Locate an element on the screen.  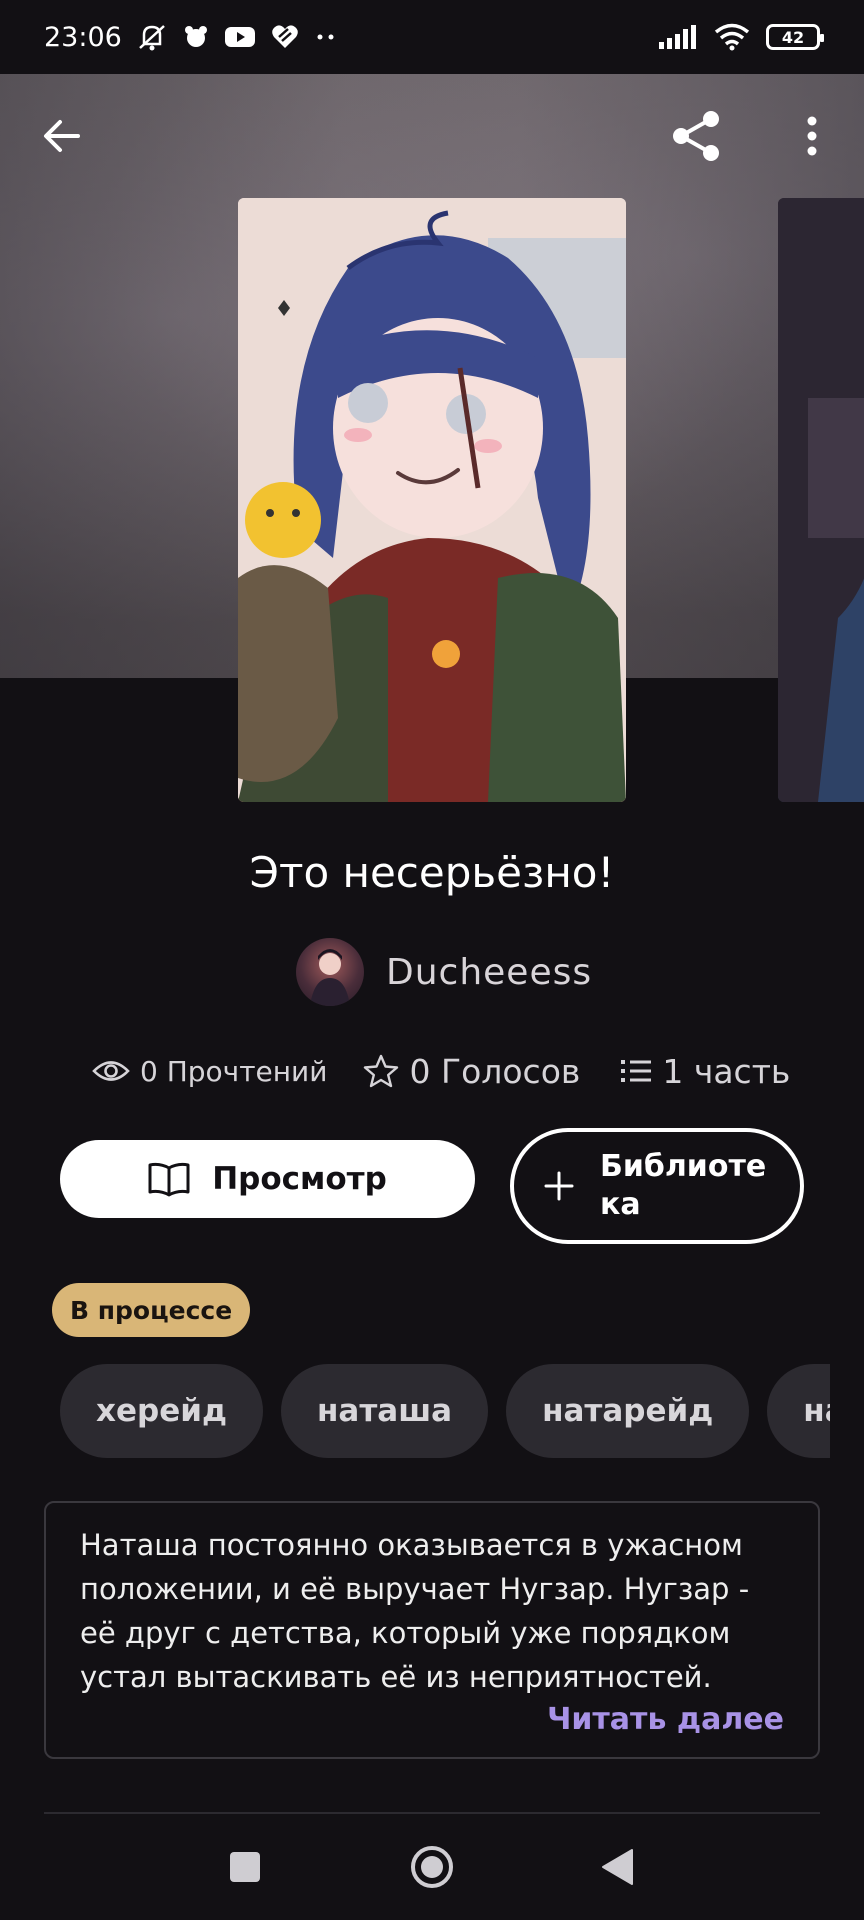
story-cover-image is located at coordinates (432, 500).